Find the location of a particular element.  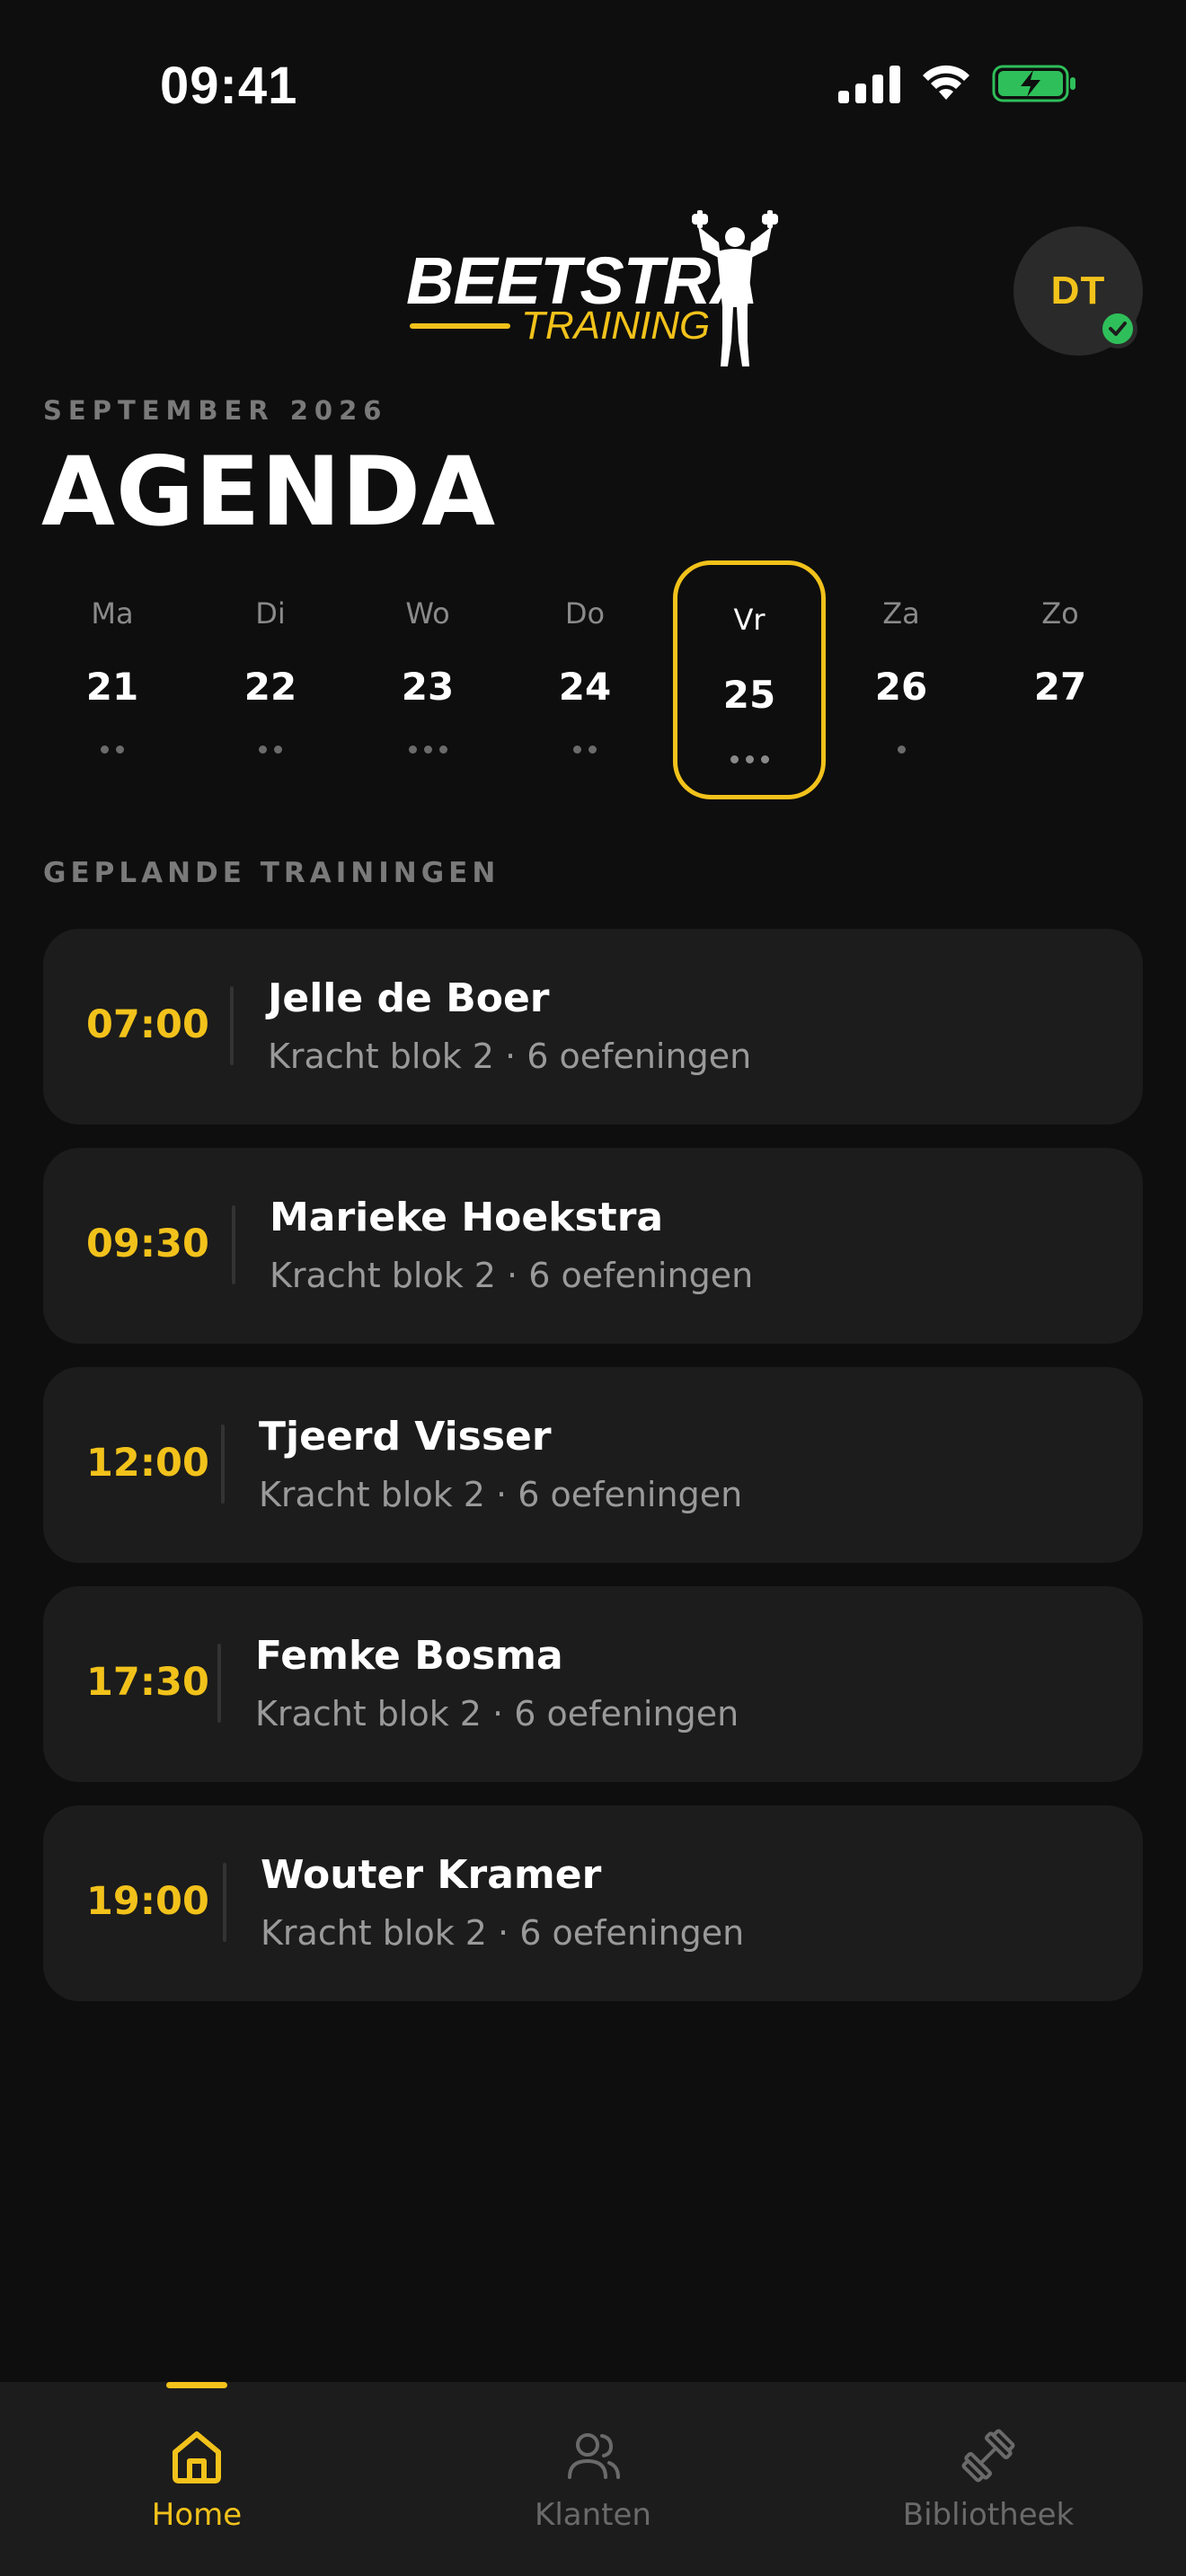

bottom-navigation: Home Klanten Bibliotheek is located at coordinates (593, 2479).